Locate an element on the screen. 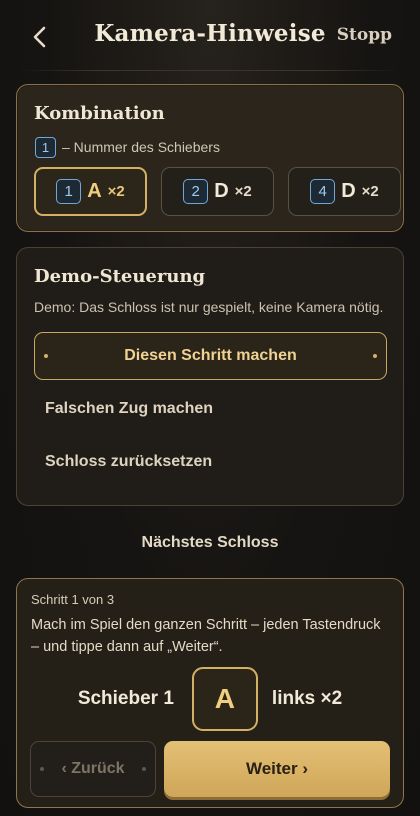  next-step-label: Weiter › is located at coordinates (277, 768).